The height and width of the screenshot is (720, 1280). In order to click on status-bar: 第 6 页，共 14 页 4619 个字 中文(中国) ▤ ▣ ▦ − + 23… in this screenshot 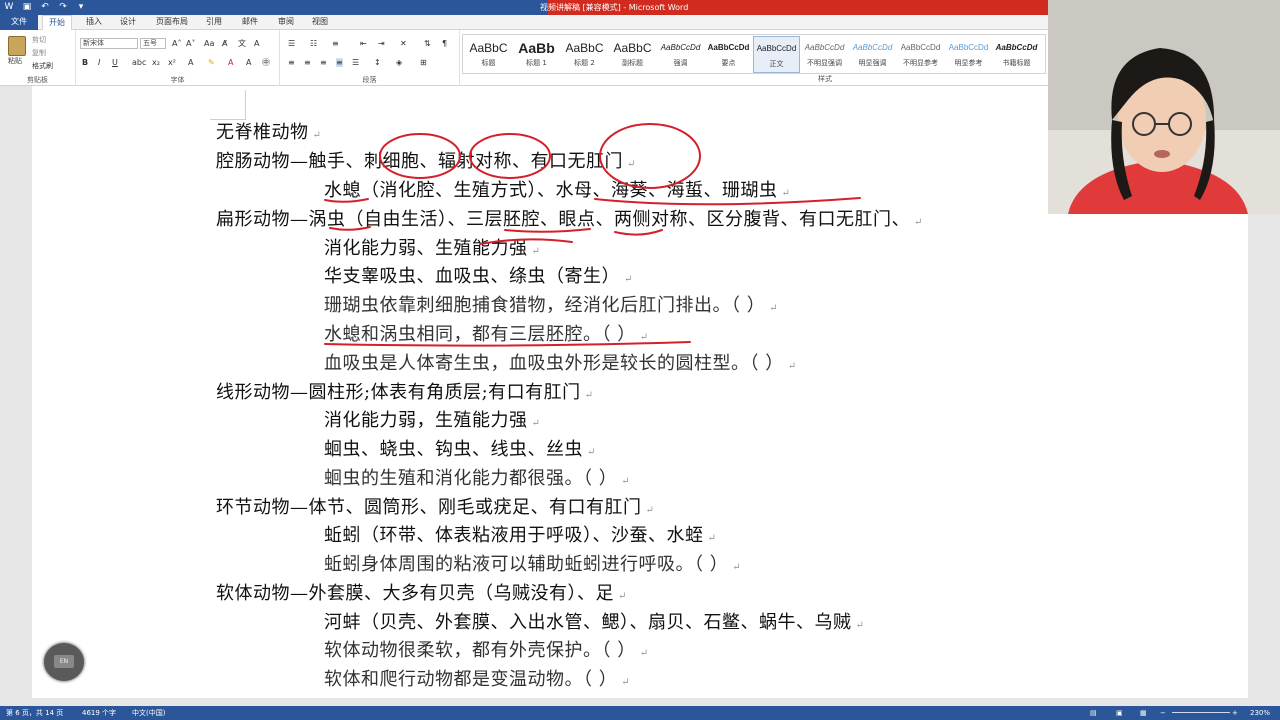, I will do `click(640, 713)`.